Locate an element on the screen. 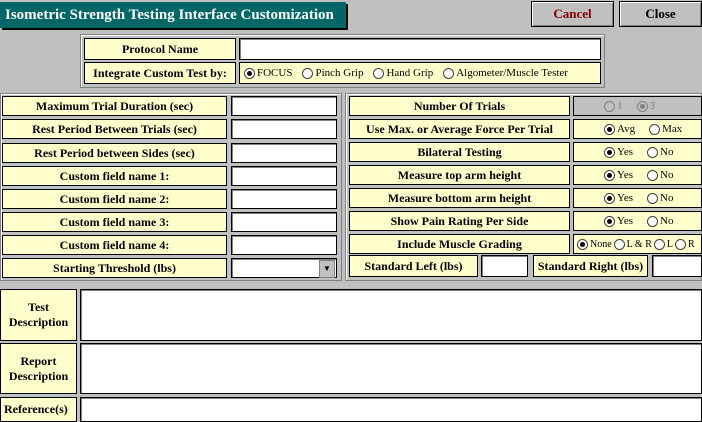 This screenshot has width=702, height=422. option-label: Max is located at coordinates (672, 129).